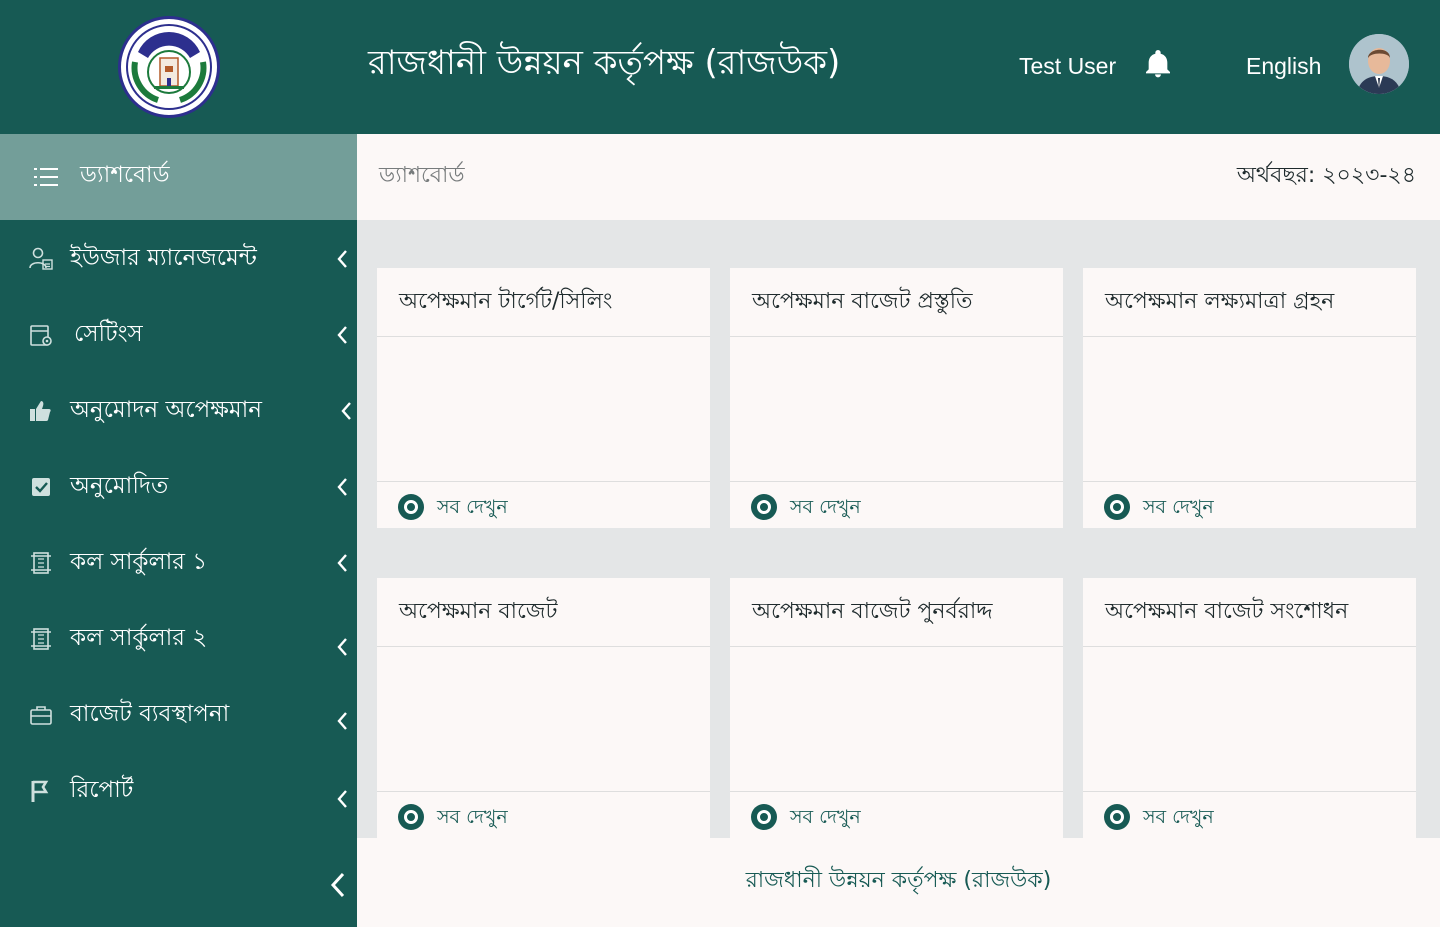 The width and height of the screenshot is (1440, 927). I want to click on sidebar-item-label: কল সার্কুলার ১, so click(139, 562).